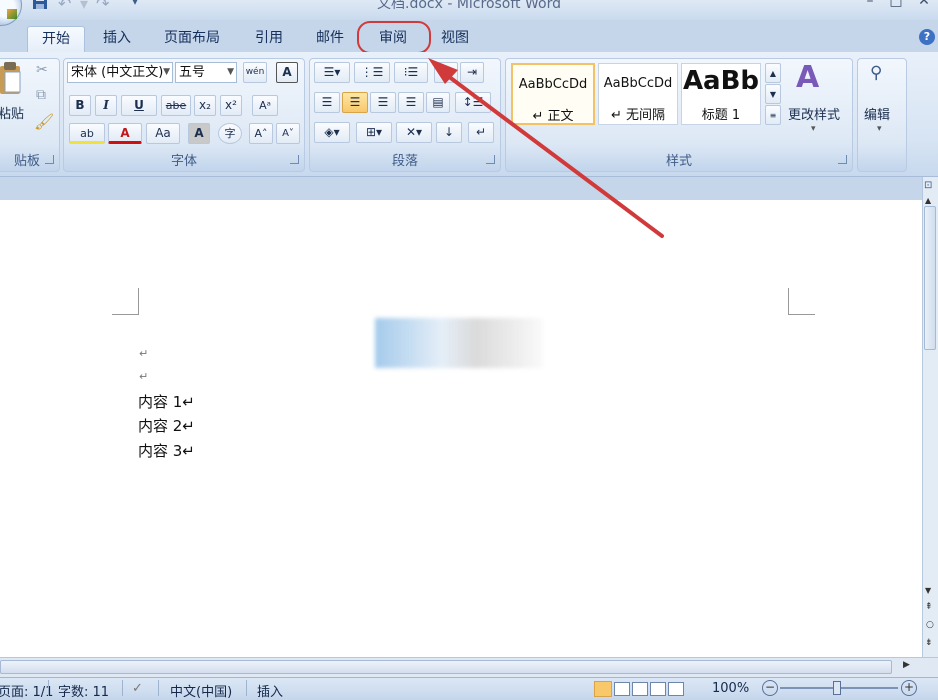  What do you see at coordinates (472, 72) in the screenshot?
I see `increase-indent-icon: ⇥` at bounding box center [472, 72].